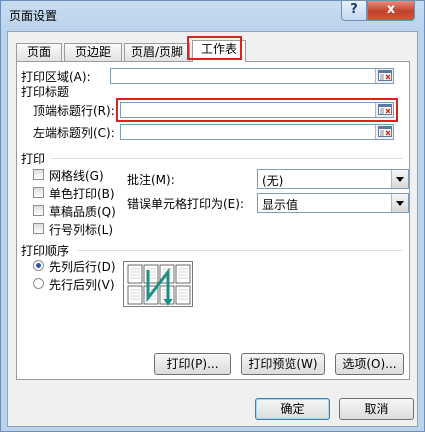  I want to click on print-preview-button: 打印预览(W), so click(283, 364).